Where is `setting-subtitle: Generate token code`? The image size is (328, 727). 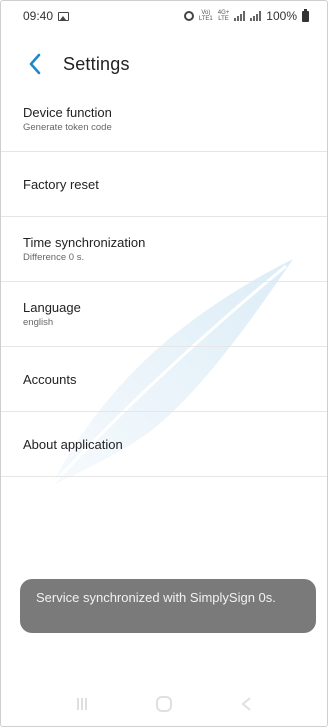 setting-subtitle: Generate token code is located at coordinates (67, 127).